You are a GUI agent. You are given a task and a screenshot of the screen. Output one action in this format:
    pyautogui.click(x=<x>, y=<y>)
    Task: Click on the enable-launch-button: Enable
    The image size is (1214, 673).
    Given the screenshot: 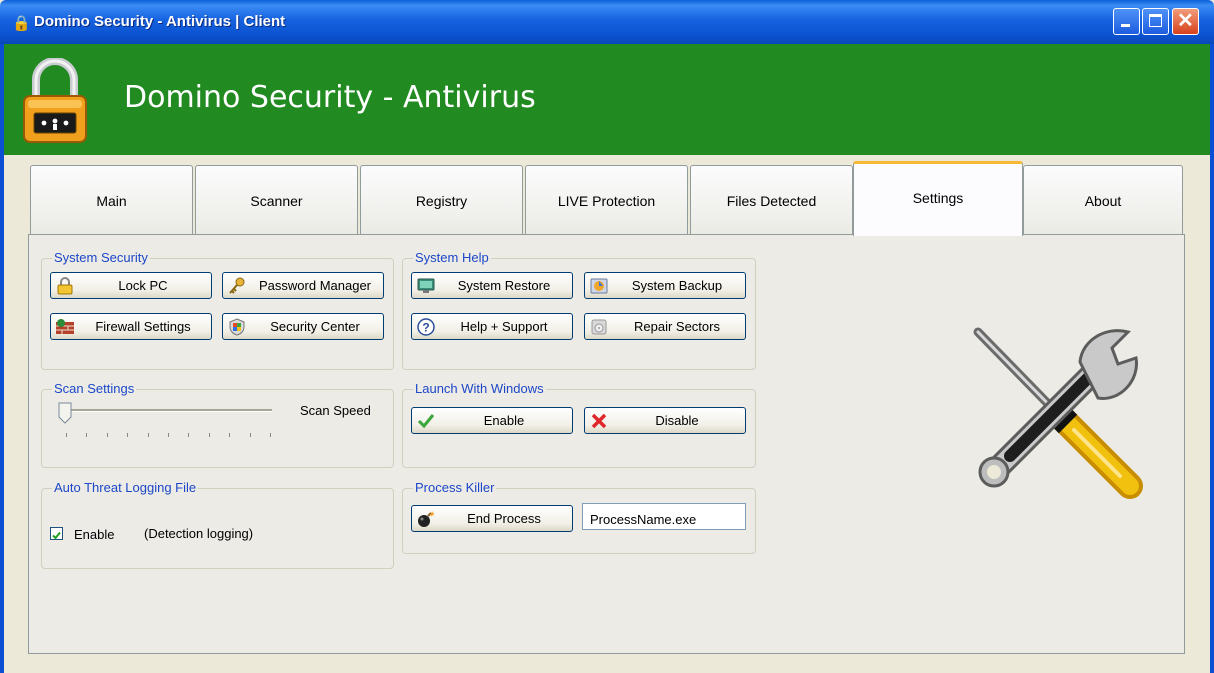 What is the action you would take?
    pyautogui.click(x=492, y=420)
    